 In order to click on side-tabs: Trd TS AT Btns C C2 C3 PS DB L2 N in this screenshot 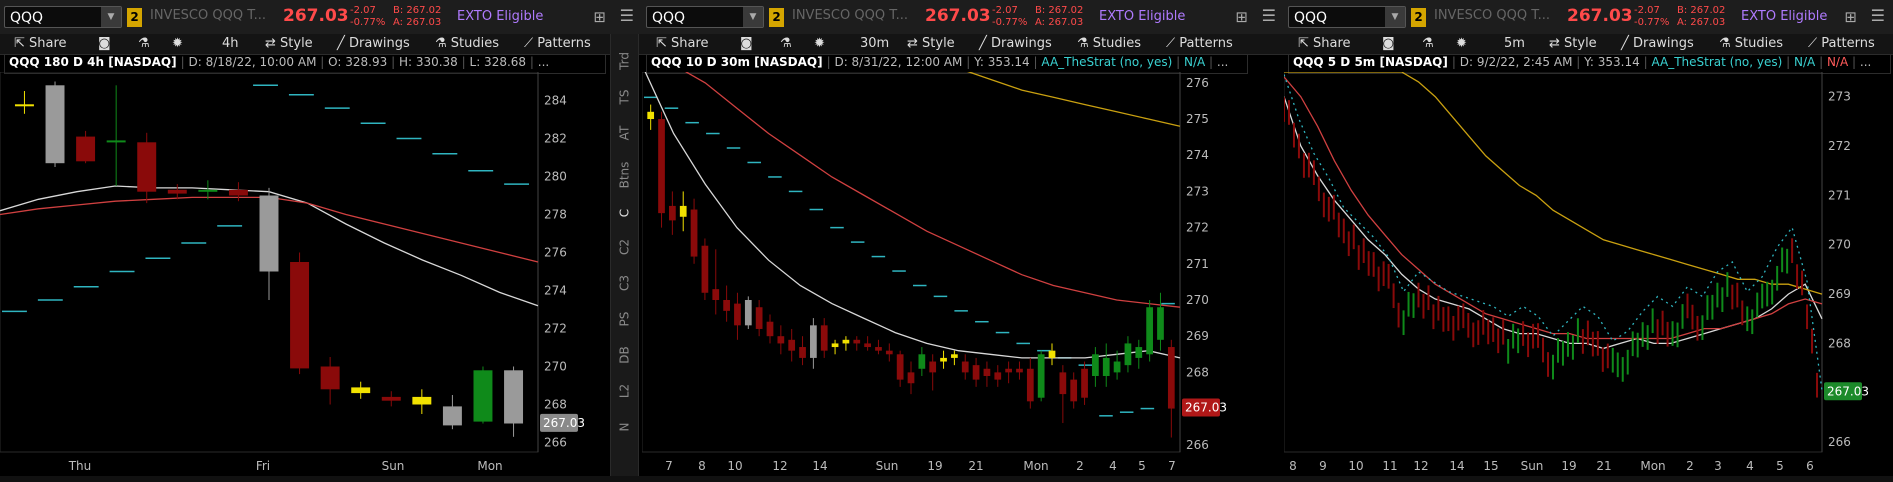, I will do `click(624, 258)`.